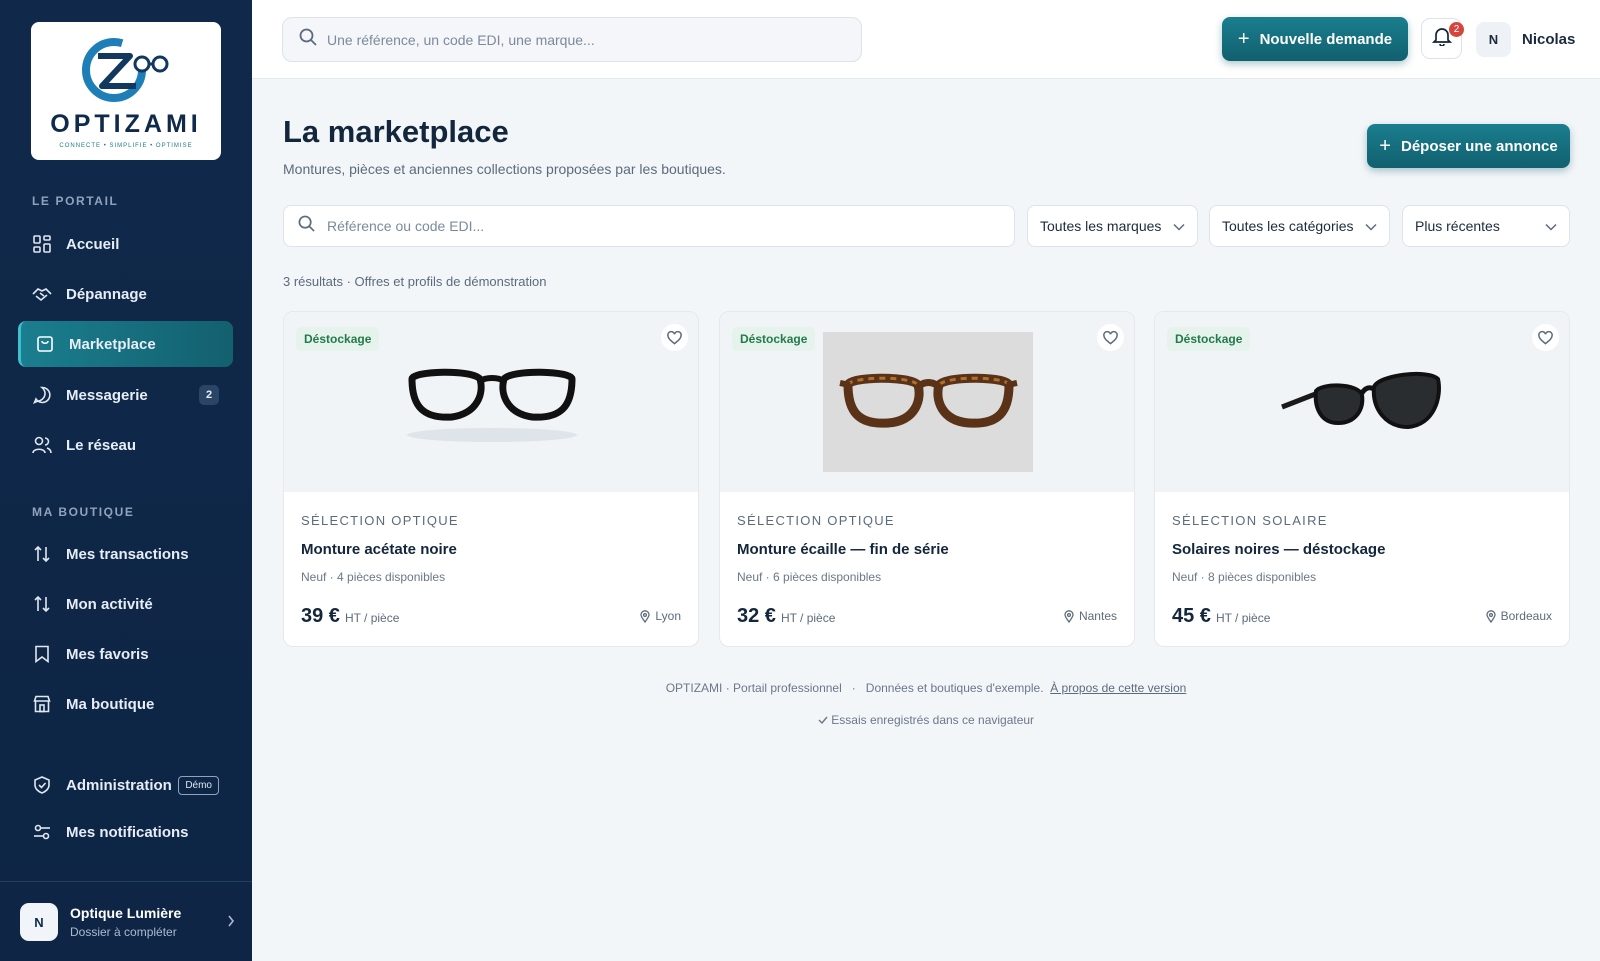  I want to click on card-location: Lyon, so click(660, 616).